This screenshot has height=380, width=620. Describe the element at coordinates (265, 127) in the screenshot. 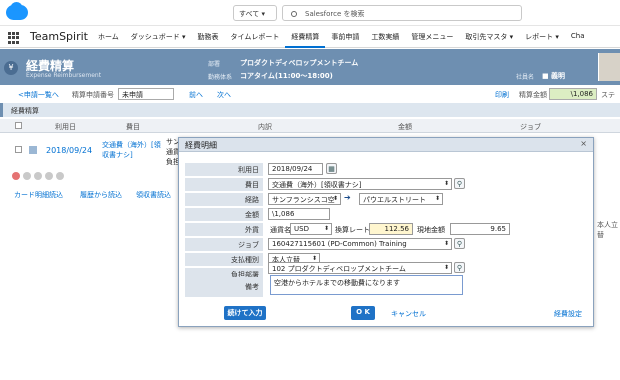

I see `col-detail: 内訳` at that location.